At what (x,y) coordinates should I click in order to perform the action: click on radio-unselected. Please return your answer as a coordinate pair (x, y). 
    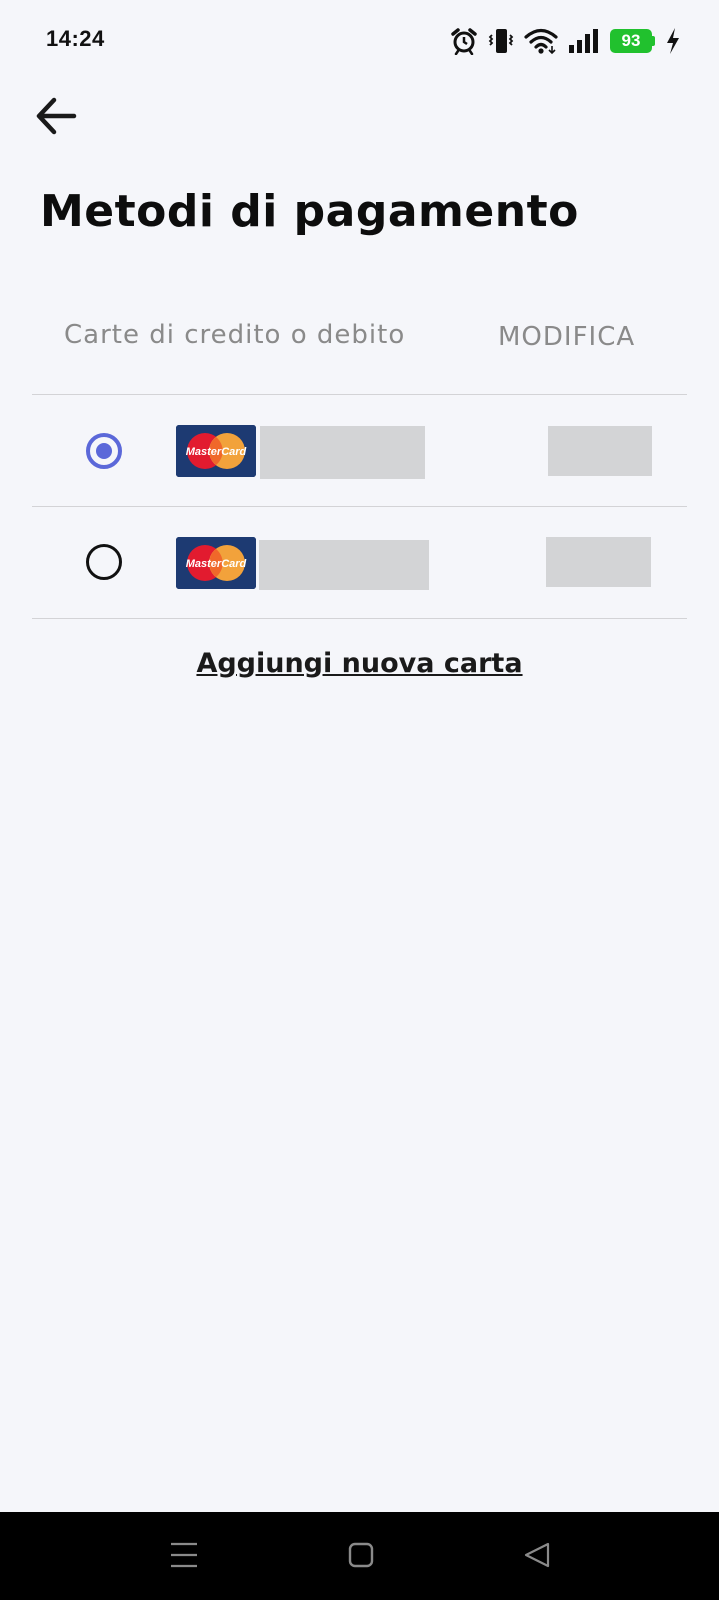
    Looking at the image, I should click on (104, 562).